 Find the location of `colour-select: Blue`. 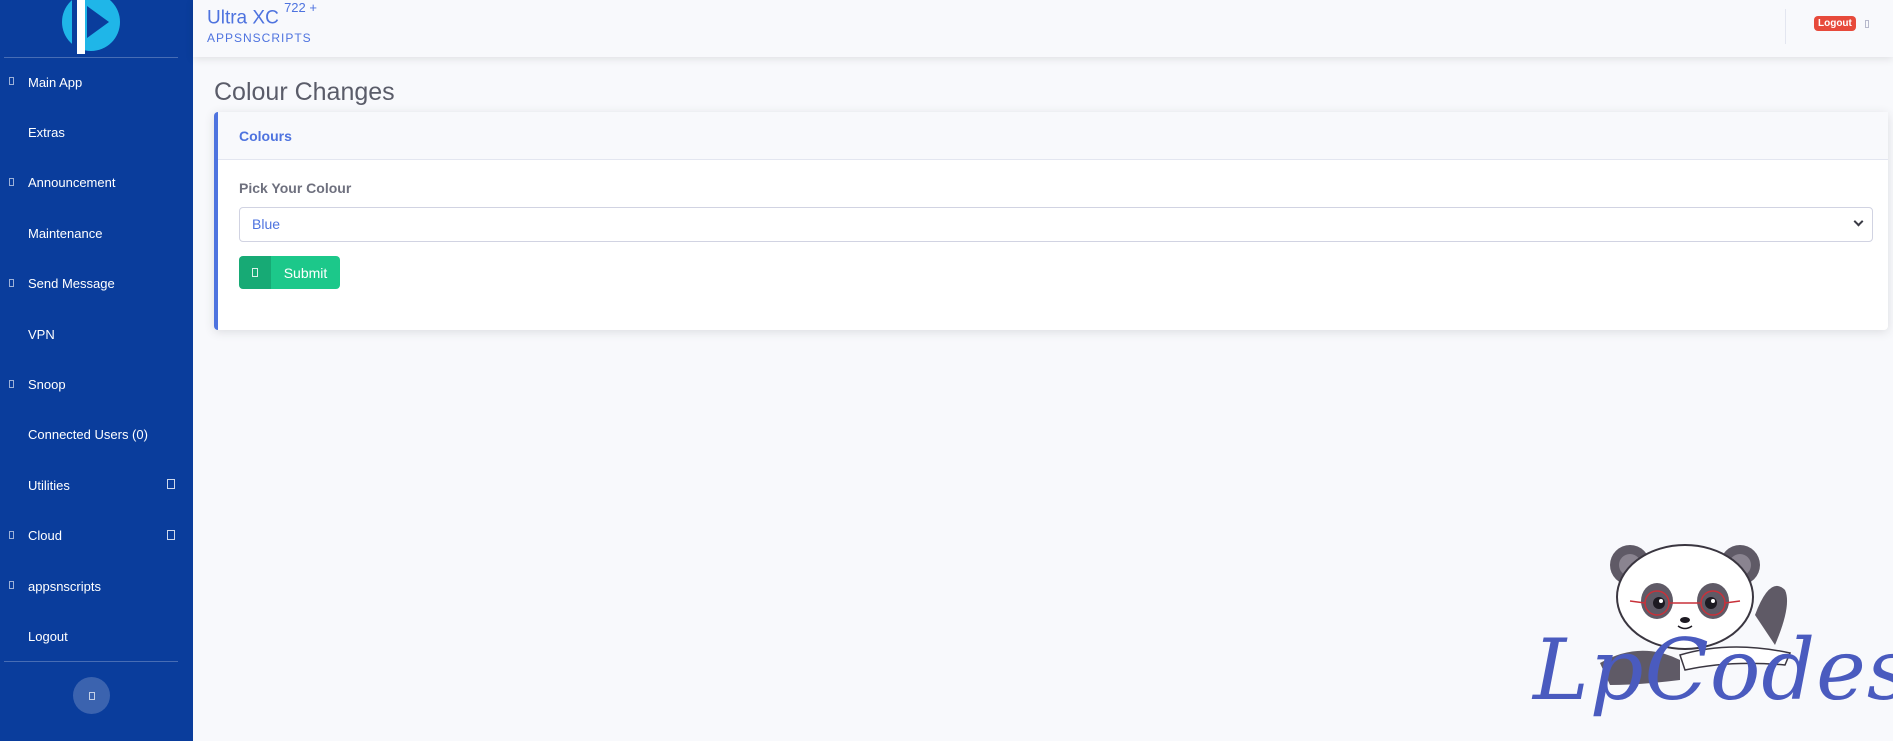

colour-select: Blue is located at coordinates (1056, 224).